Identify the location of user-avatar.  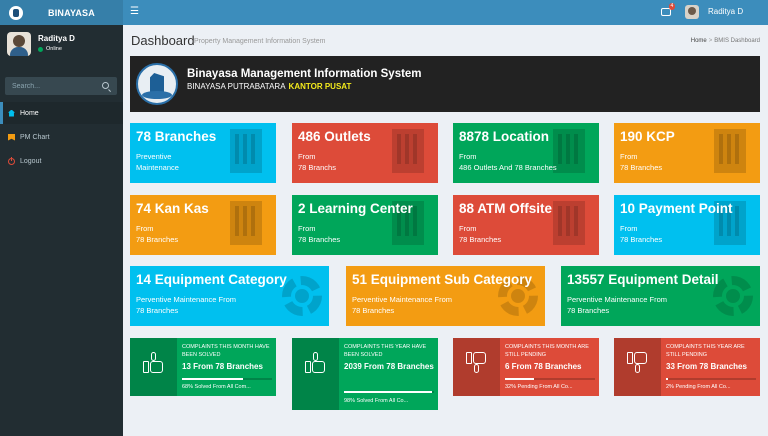
(692, 12).